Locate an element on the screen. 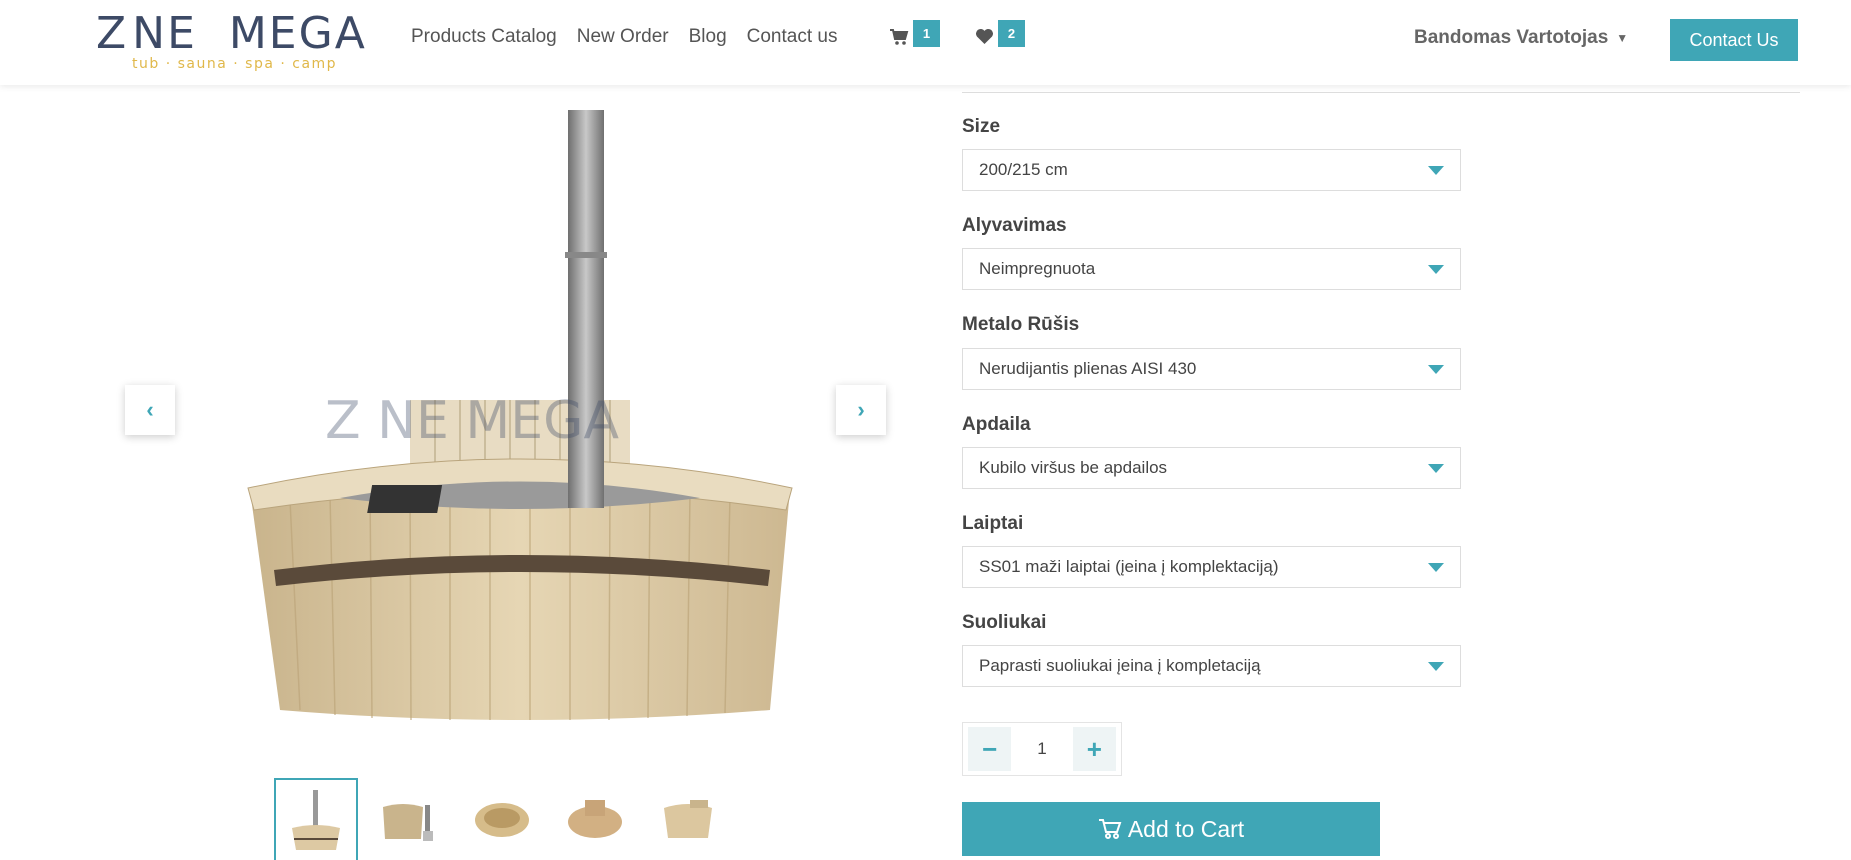 Image resolution: width=1851 pixels, height=860 pixels. tub-bench-thumb-icon is located at coordinates (595, 819).